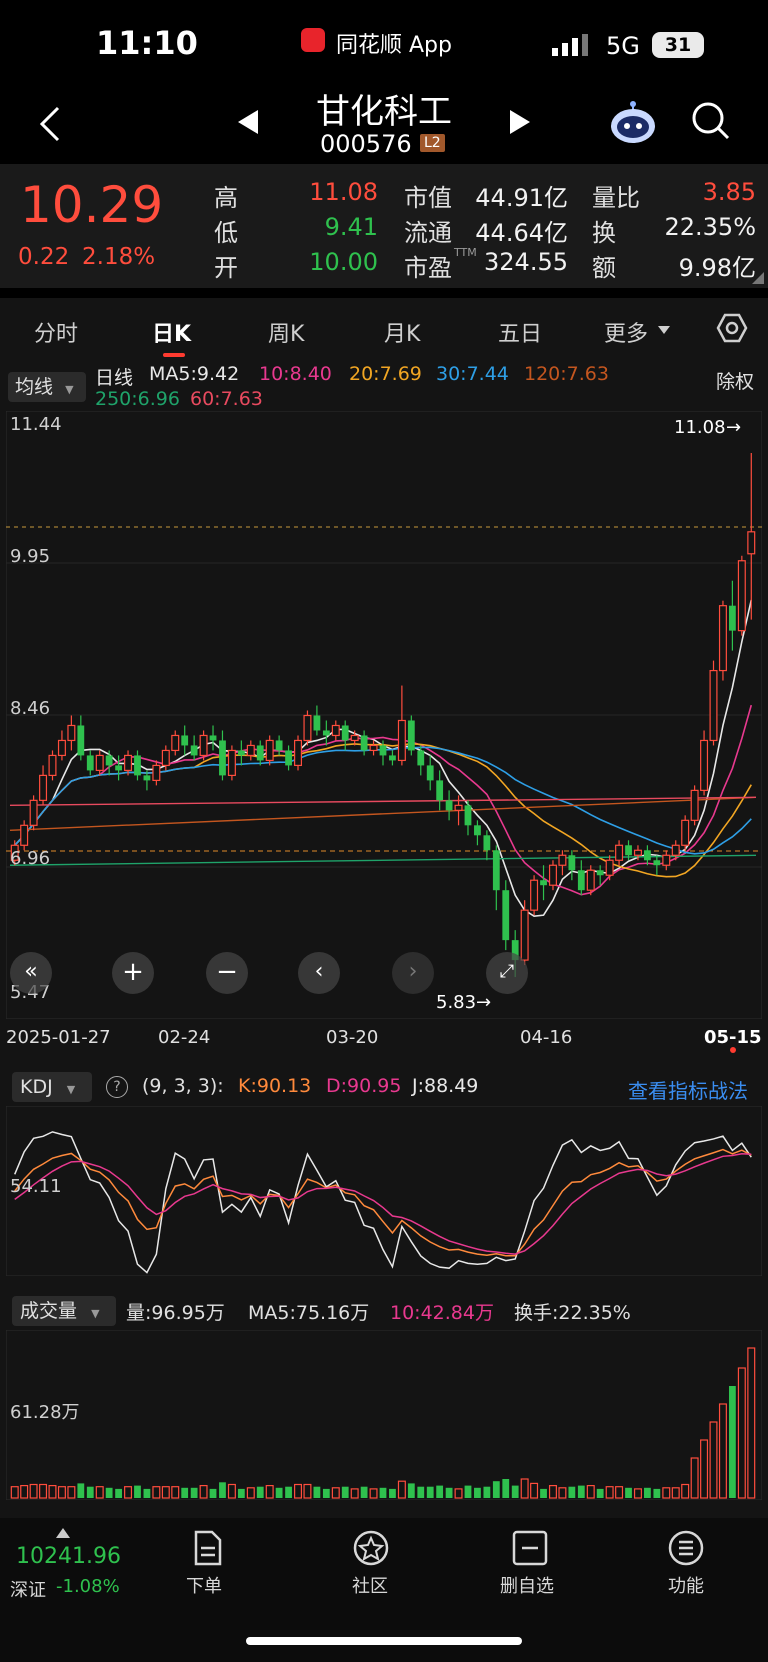  I want to click on index-value: 10241.96, so click(68, 1556).